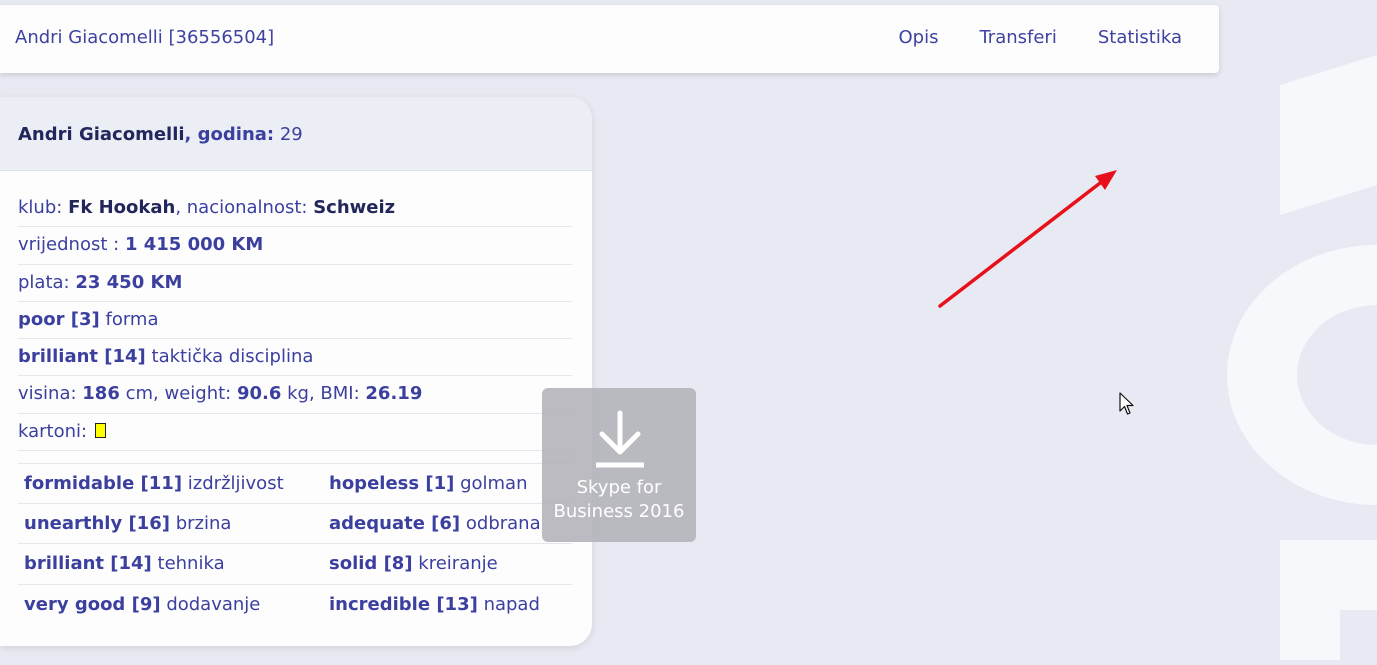 Image resolution: width=1377 pixels, height=665 pixels. What do you see at coordinates (1126, 403) in the screenshot?
I see `mouse-cursor-icon` at bounding box center [1126, 403].